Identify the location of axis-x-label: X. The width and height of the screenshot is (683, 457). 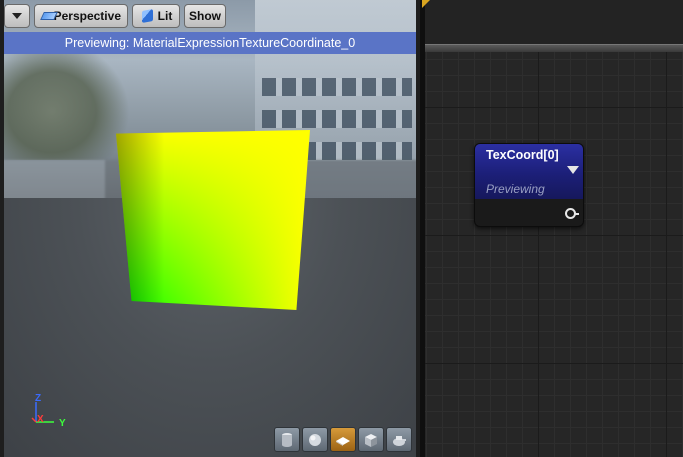
(40, 419).